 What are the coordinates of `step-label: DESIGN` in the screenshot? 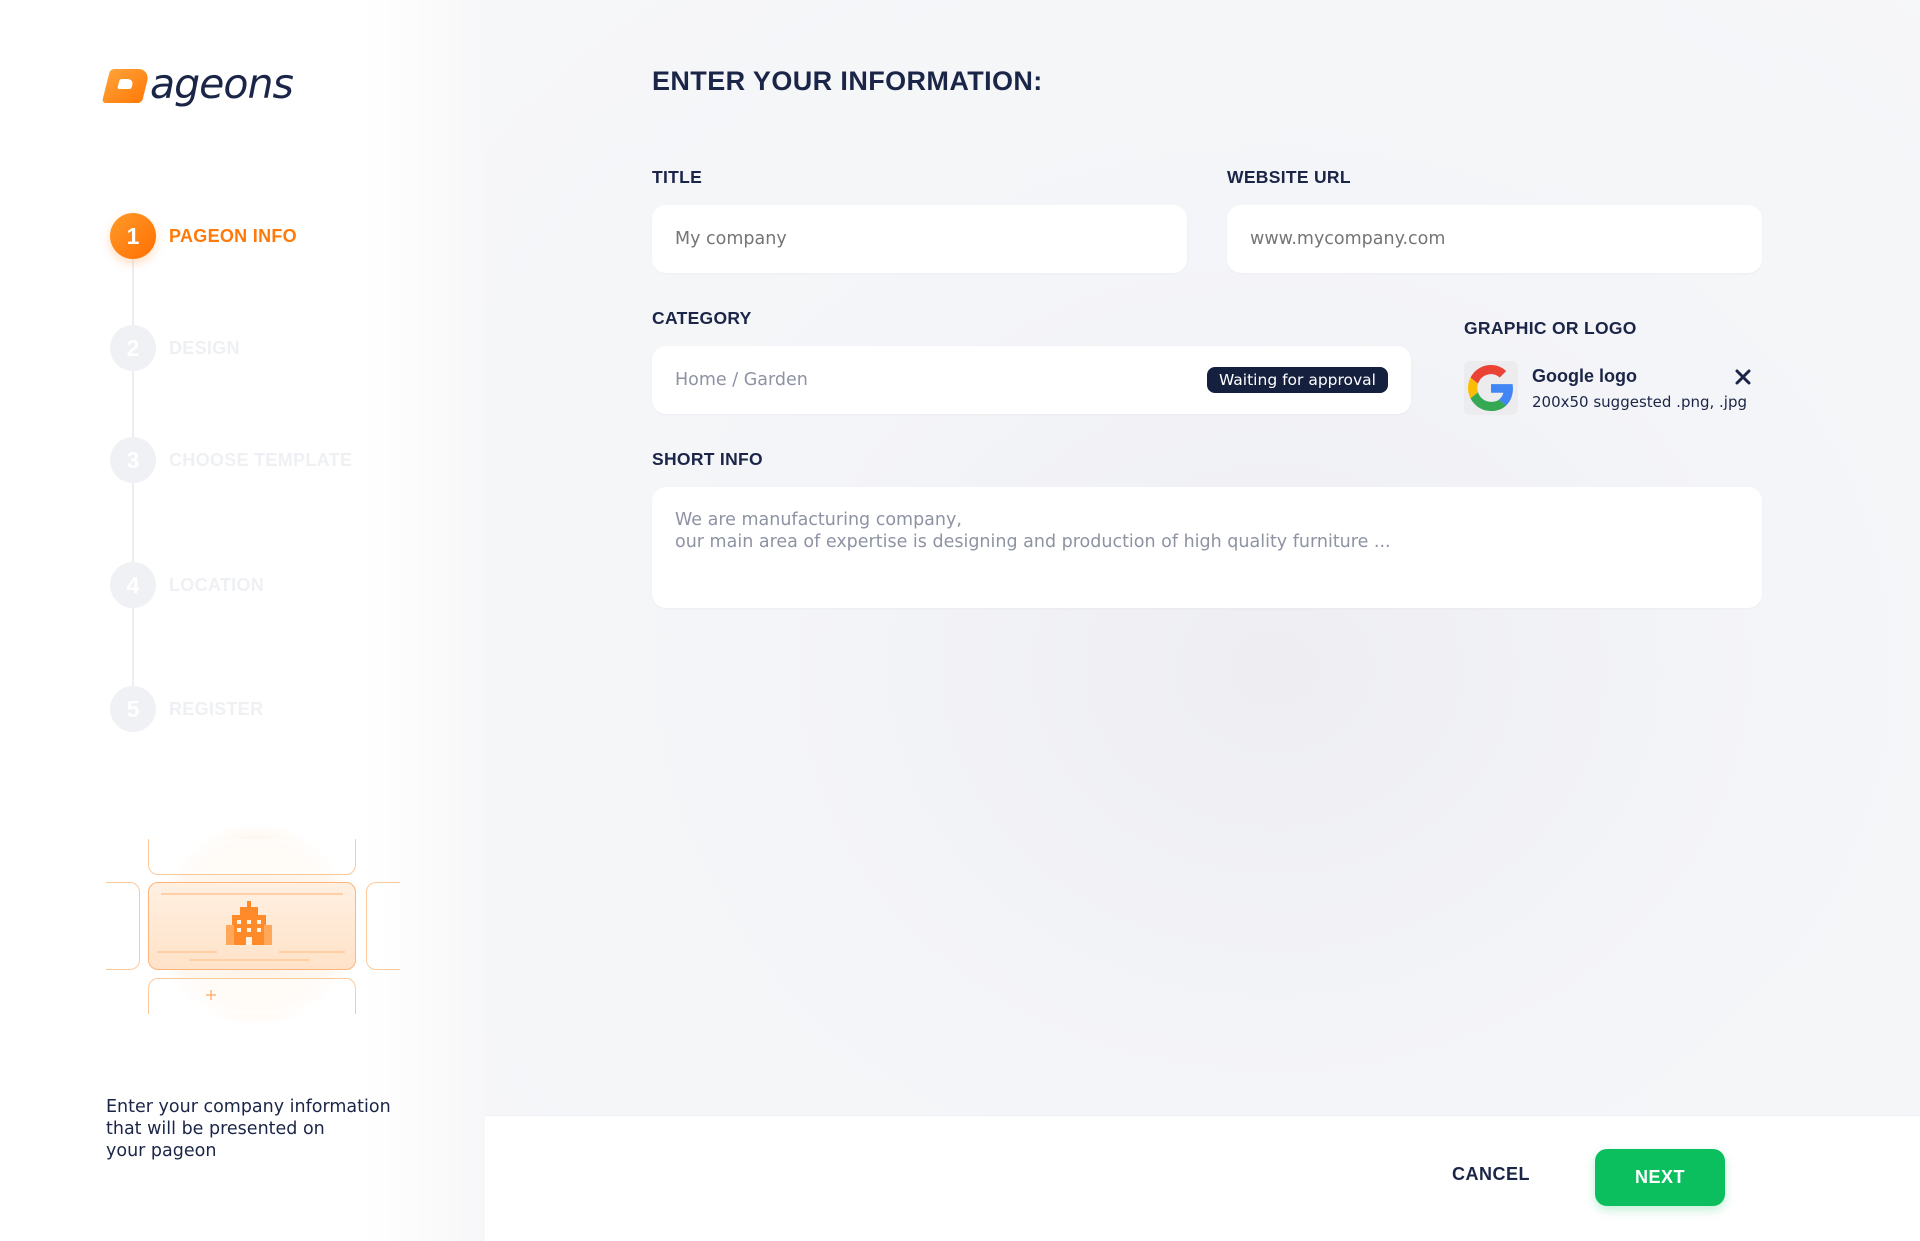 It's located at (204, 347).